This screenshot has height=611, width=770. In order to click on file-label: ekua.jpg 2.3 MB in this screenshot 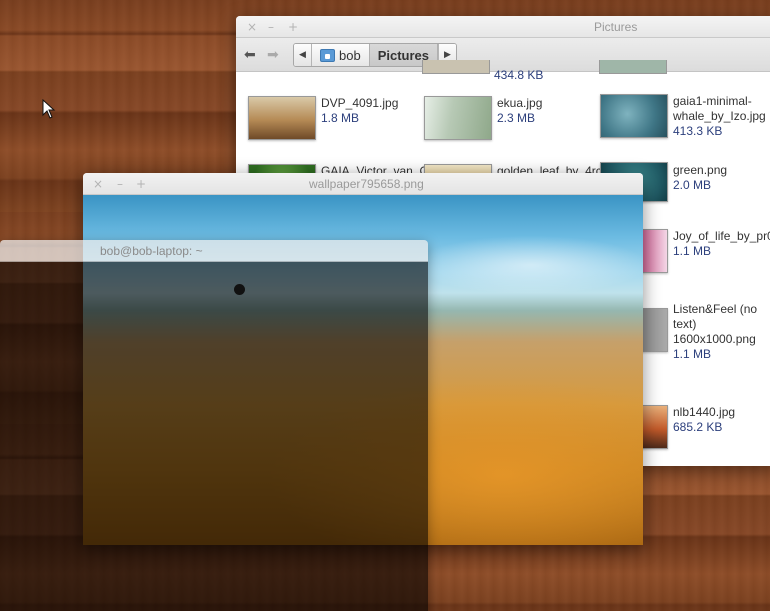, I will do `click(544, 111)`.